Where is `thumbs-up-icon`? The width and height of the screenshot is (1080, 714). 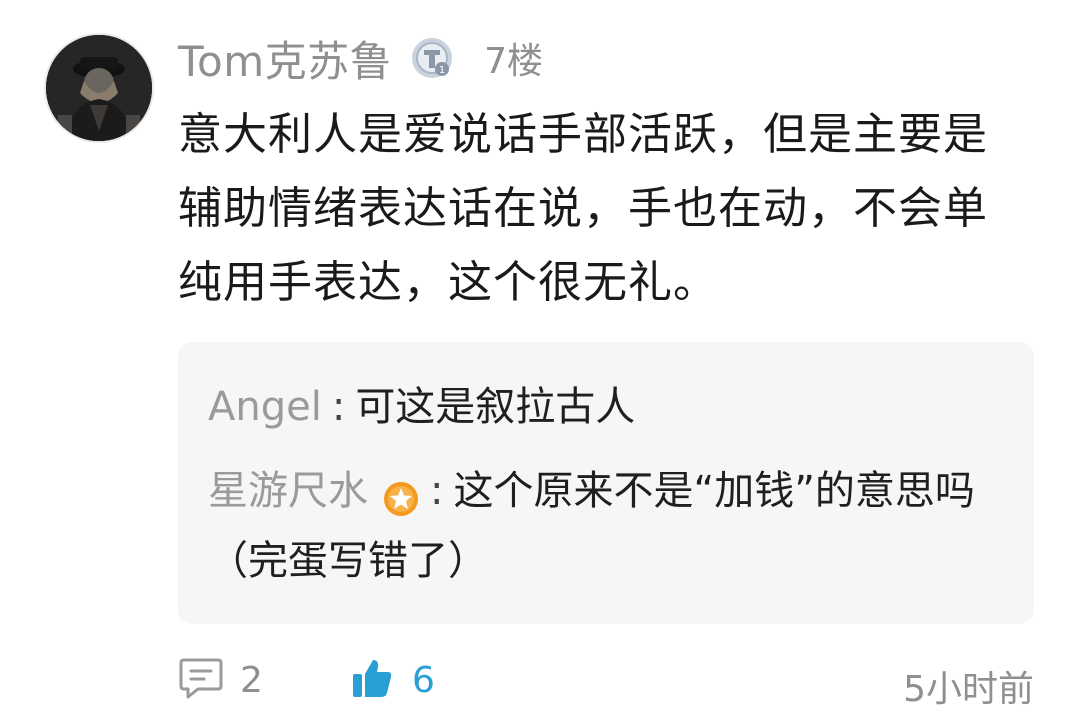
thumbs-up-icon is located at coordinates (372, 680).